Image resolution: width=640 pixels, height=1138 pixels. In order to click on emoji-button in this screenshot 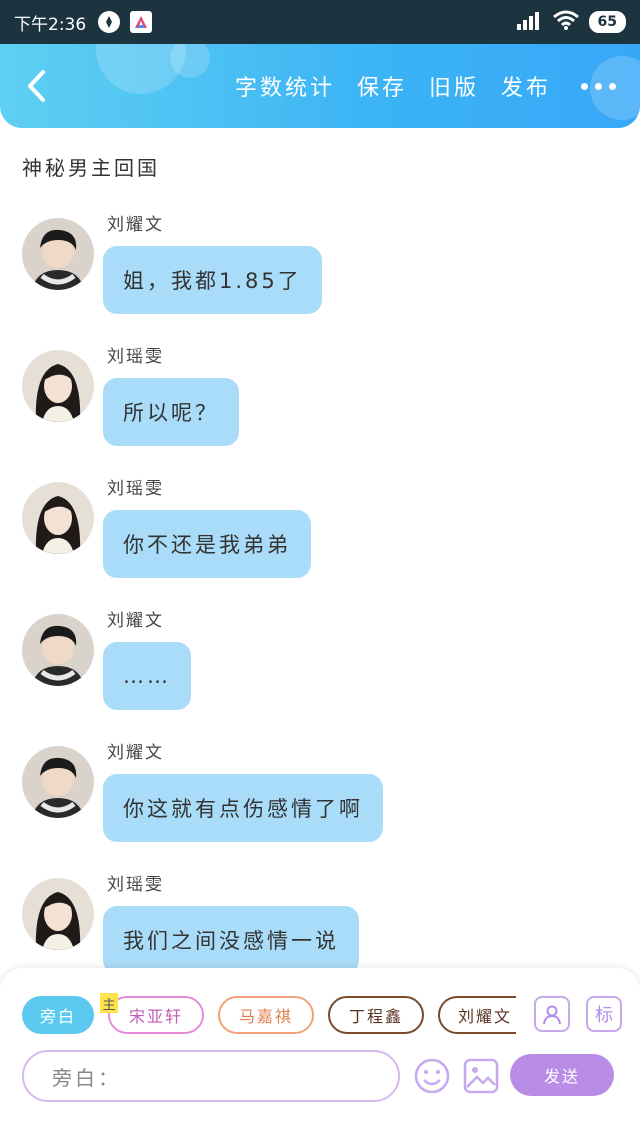, I will do `click(432, 1076)`.